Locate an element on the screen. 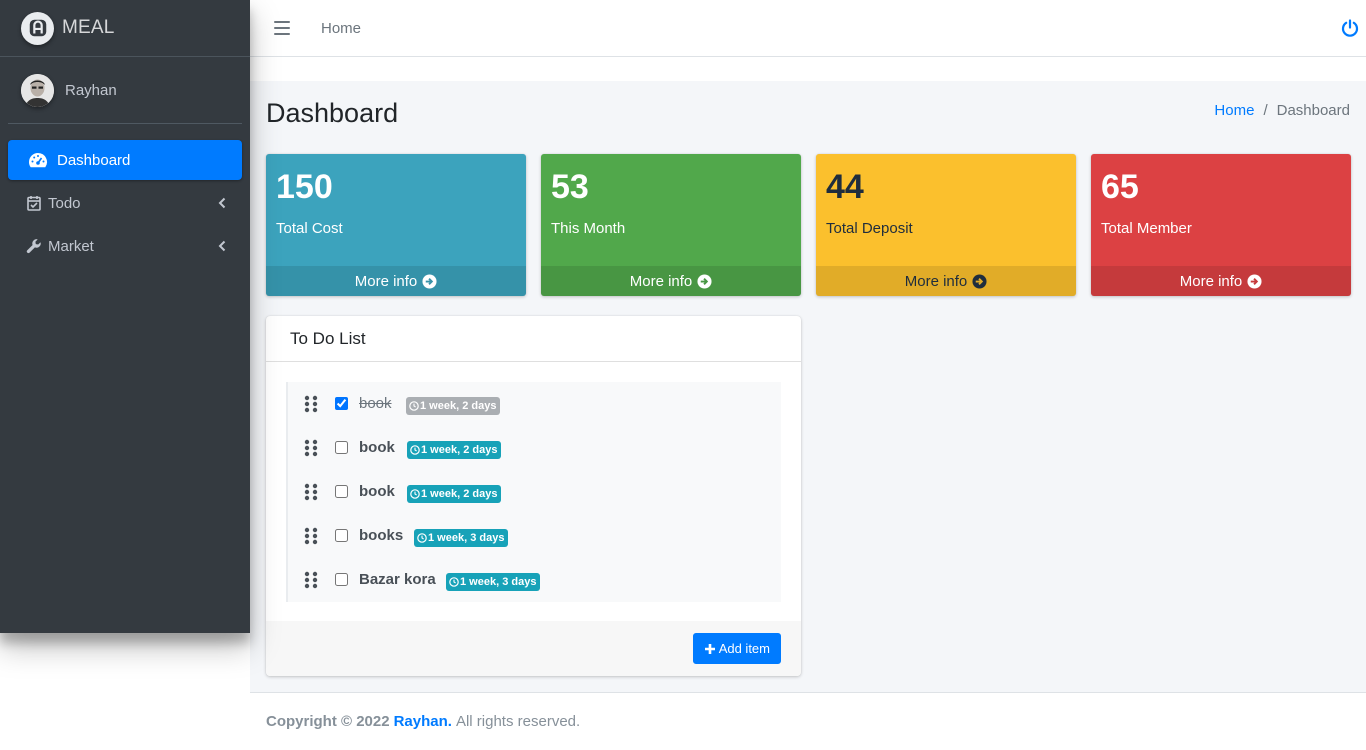 The width and height of the screenshot is (1366, 750). stat-box-total-member: 65 Total Member More info is located at coordinates (1221, 225).